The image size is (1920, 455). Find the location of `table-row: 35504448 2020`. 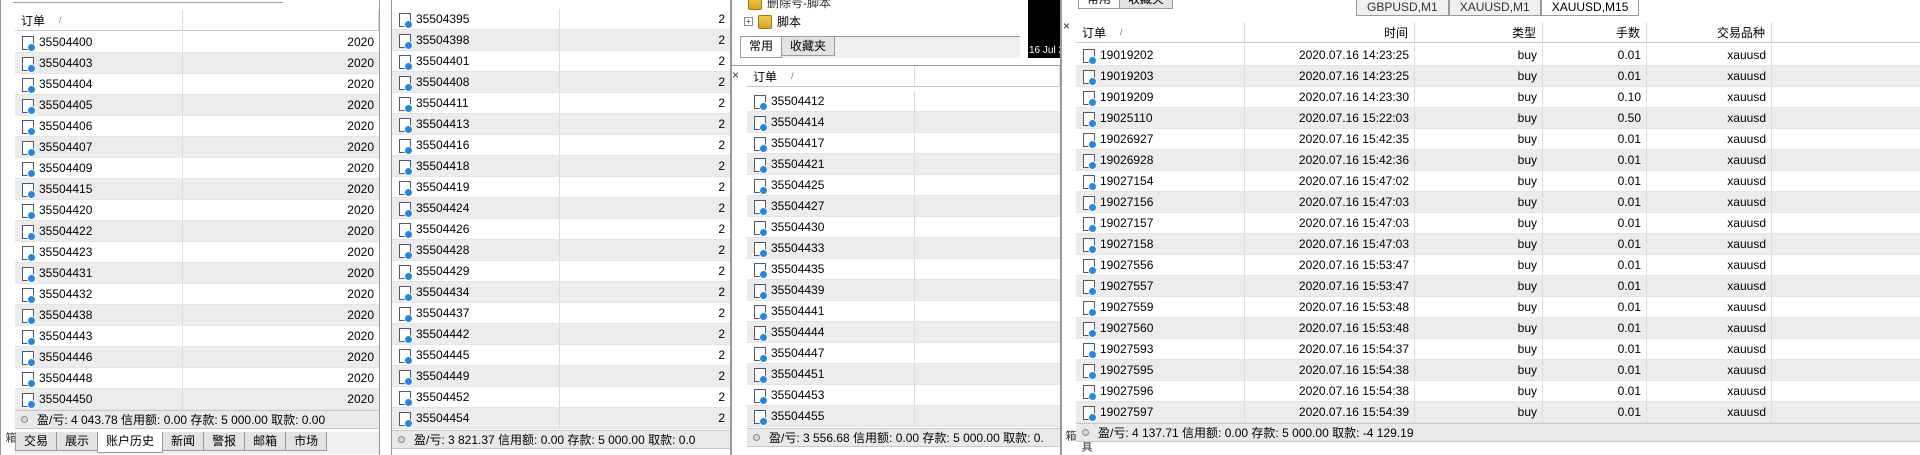

table-row: 35504448 2020 is located at coordinates (197, 378).